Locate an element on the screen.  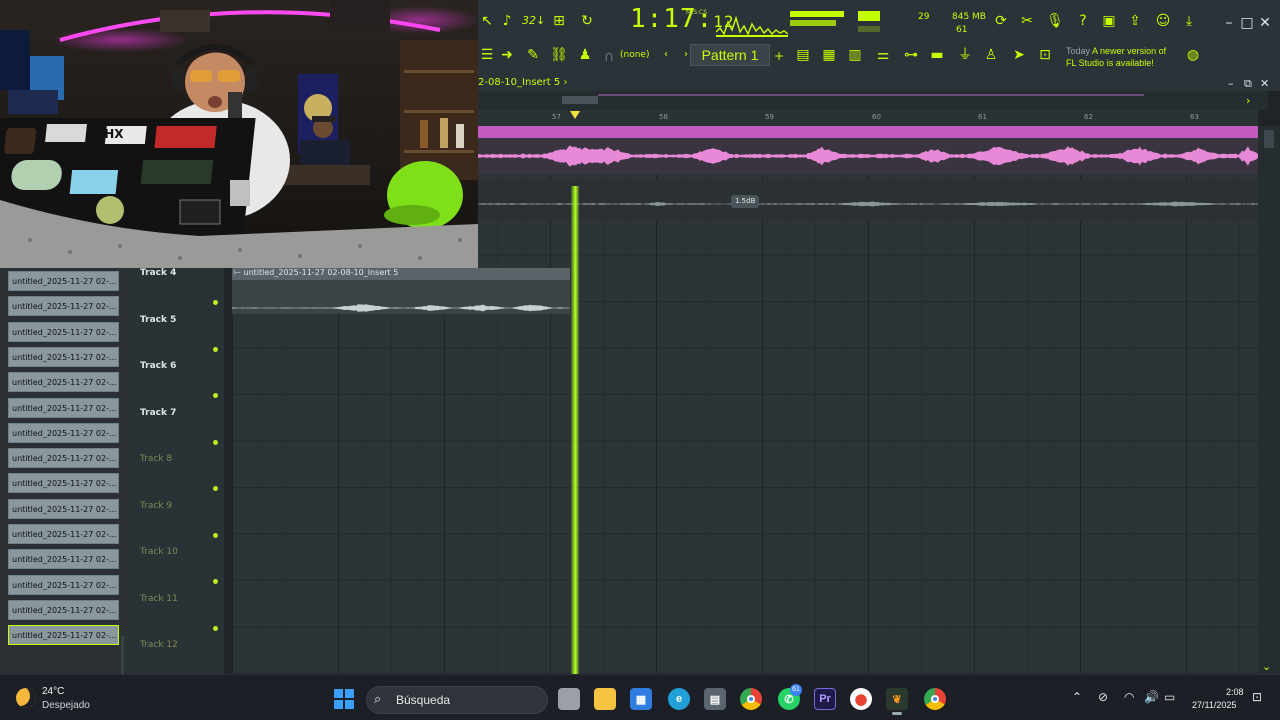
track-name: Track 9 is located at coordinates (156, 506).